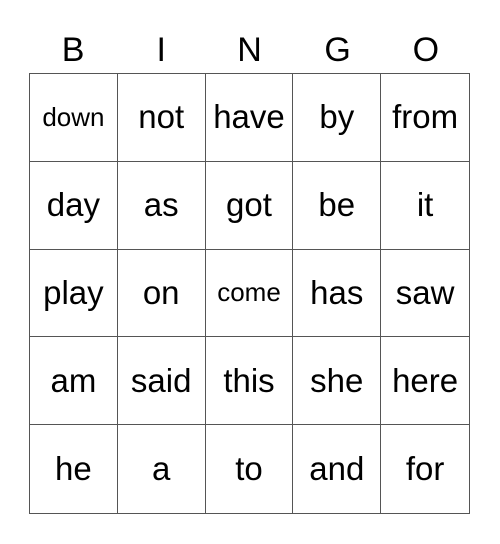  I want to click on bingo-header: B I N G O, so click(249, 50).